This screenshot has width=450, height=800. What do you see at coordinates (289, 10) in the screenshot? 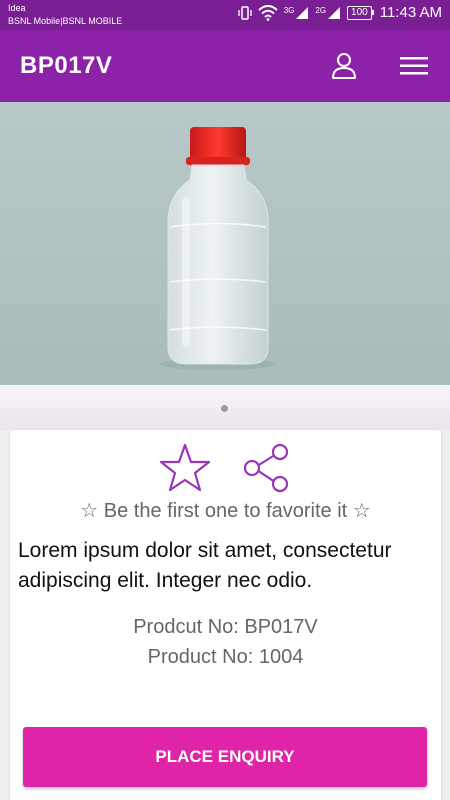
I see `network-3g-label: 3G` at bounding box center [289, 10].